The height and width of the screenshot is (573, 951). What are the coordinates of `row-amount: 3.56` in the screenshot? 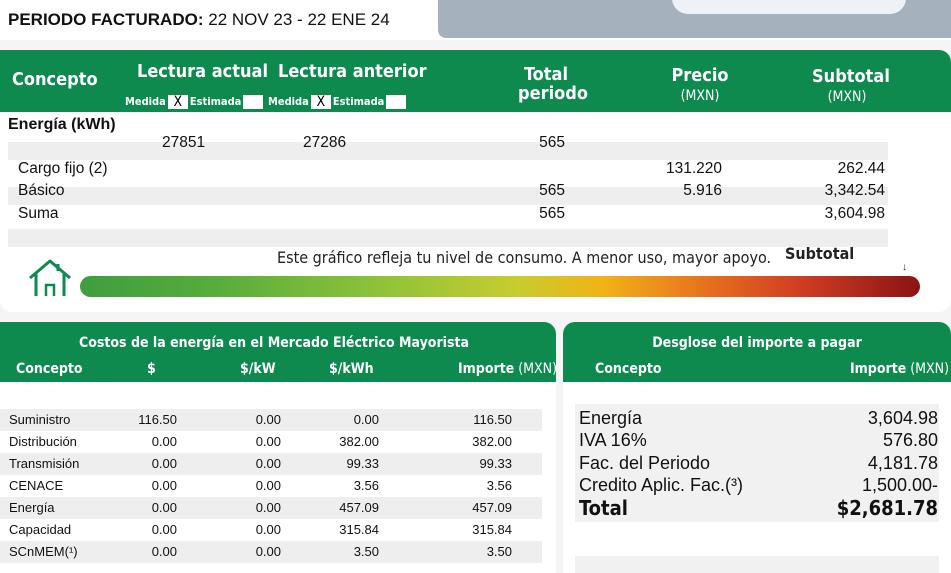 It's located at (499, 485).